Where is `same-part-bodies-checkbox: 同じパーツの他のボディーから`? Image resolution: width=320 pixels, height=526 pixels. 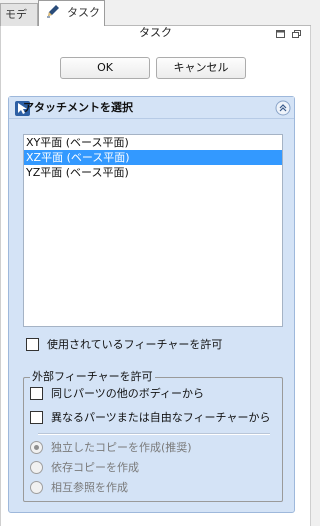 same-part-bodies-checkbox: 同じパーツの他のボディーから is located at coordinates (117, 393).